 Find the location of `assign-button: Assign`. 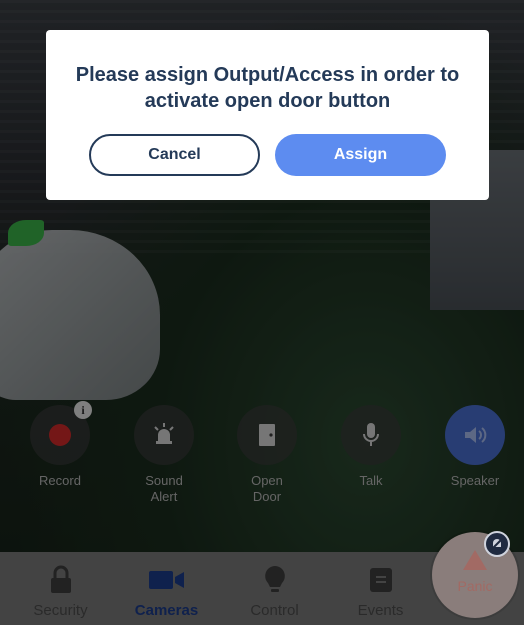

assign-button: Assign is located at coordinates (360, 155).